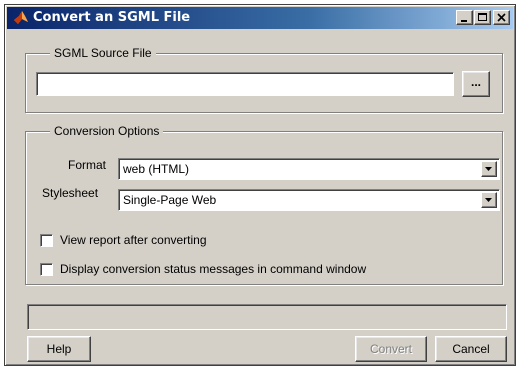 Image resolution: width=520 pixels, height=368 pixels. I want to click on source-file-input, so click(245, 84).